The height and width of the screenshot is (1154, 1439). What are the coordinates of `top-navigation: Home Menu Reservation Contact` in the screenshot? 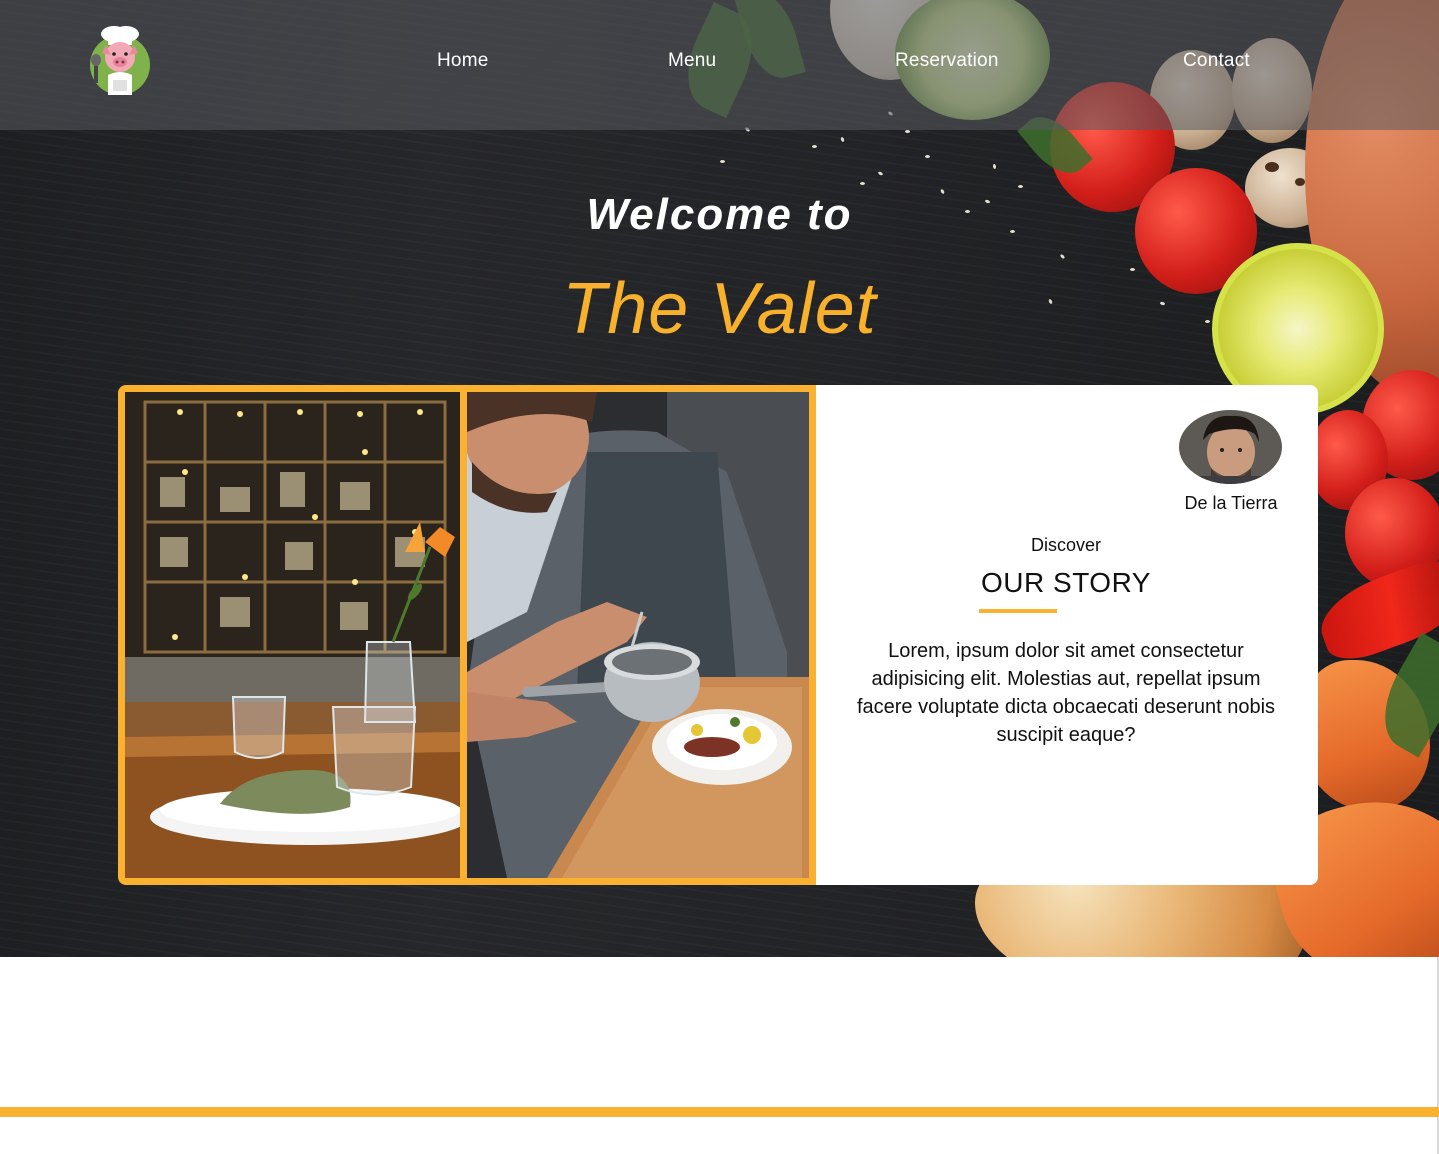 It's located at (719, 65).